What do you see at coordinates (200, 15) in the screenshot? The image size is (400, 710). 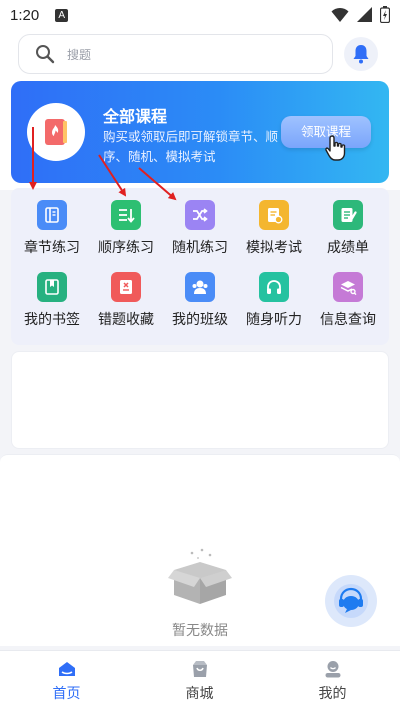 I see `status-bar: 1:20 A` at bounding box center [200, 15].